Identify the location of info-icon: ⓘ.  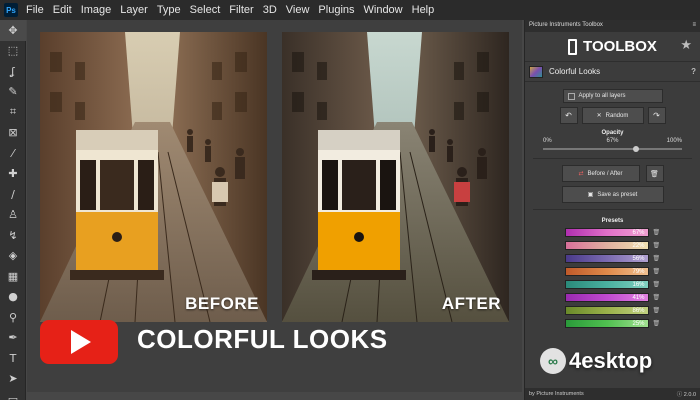
(680, 395).